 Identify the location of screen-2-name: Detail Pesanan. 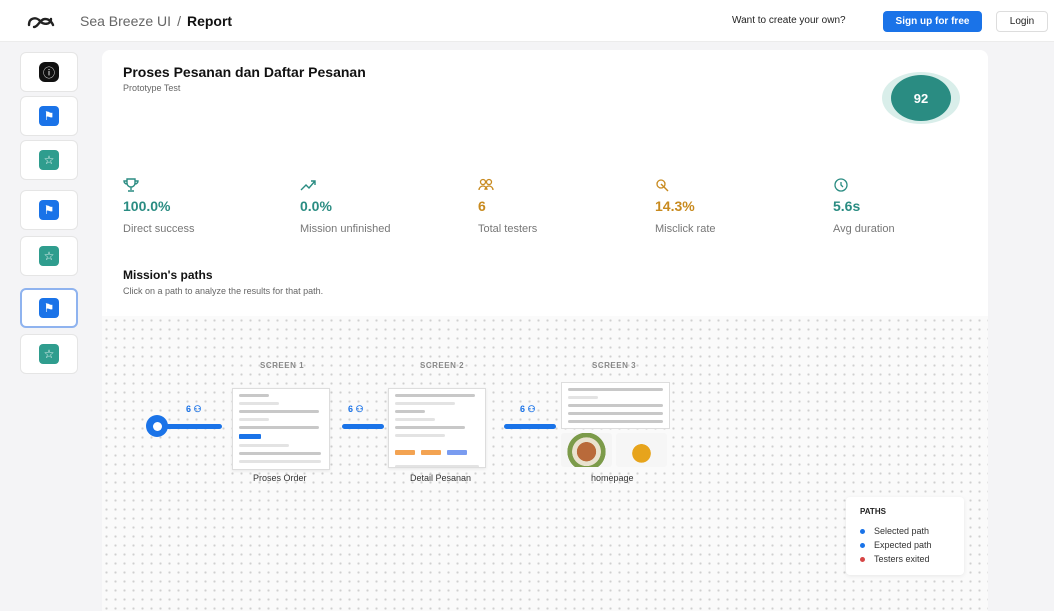
(441, 478).